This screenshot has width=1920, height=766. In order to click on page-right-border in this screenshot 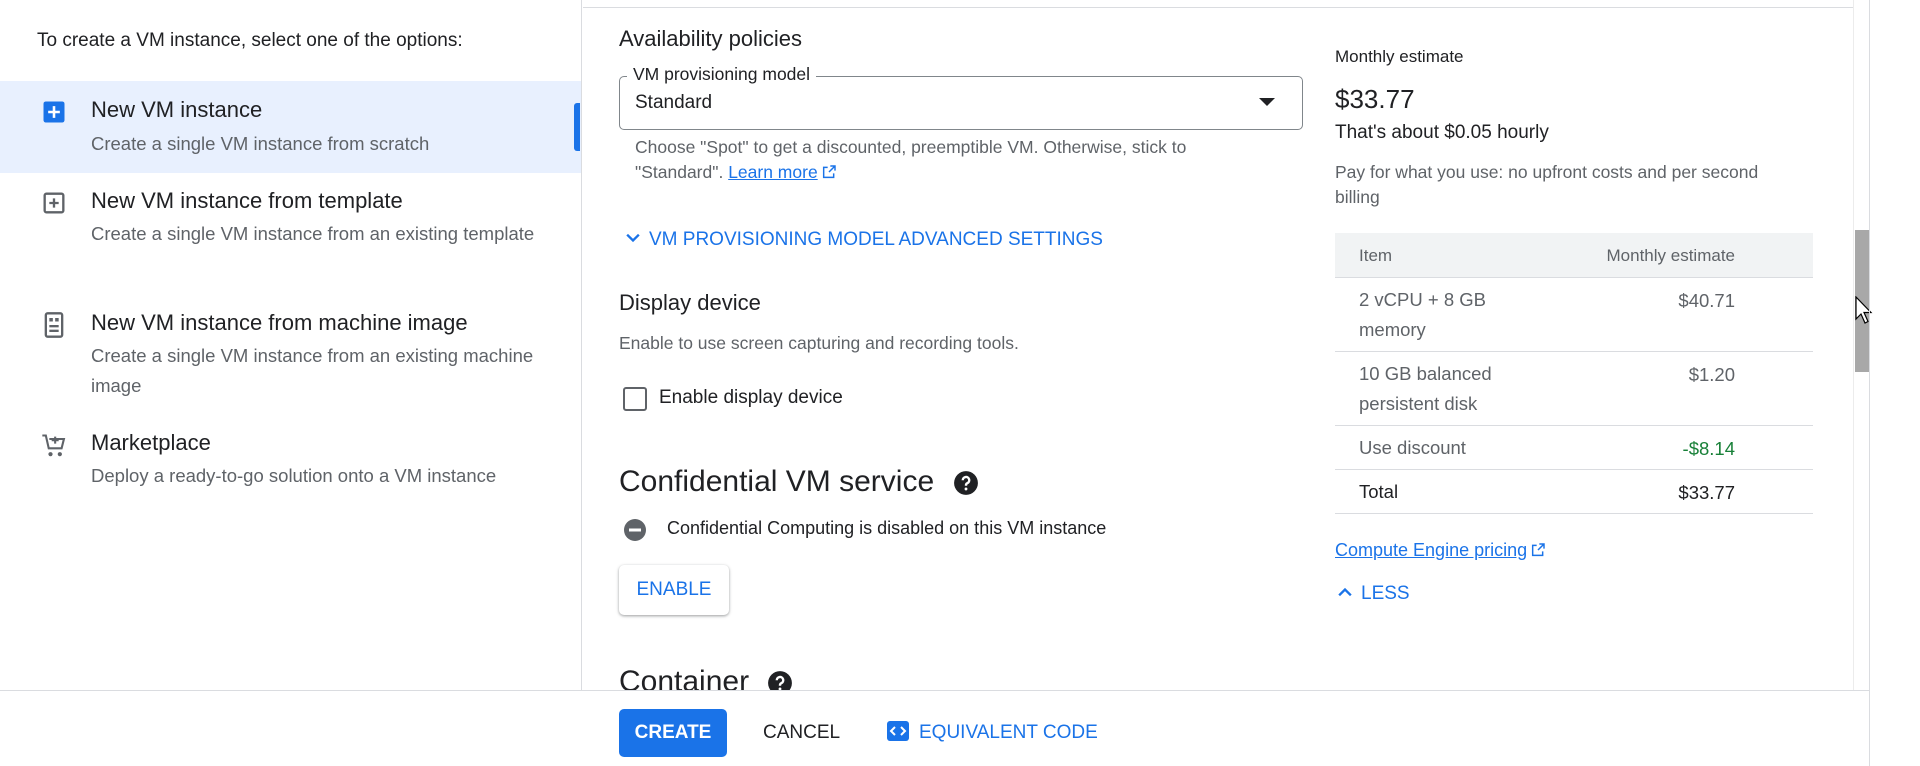, I will do `click(1869, 383)`.